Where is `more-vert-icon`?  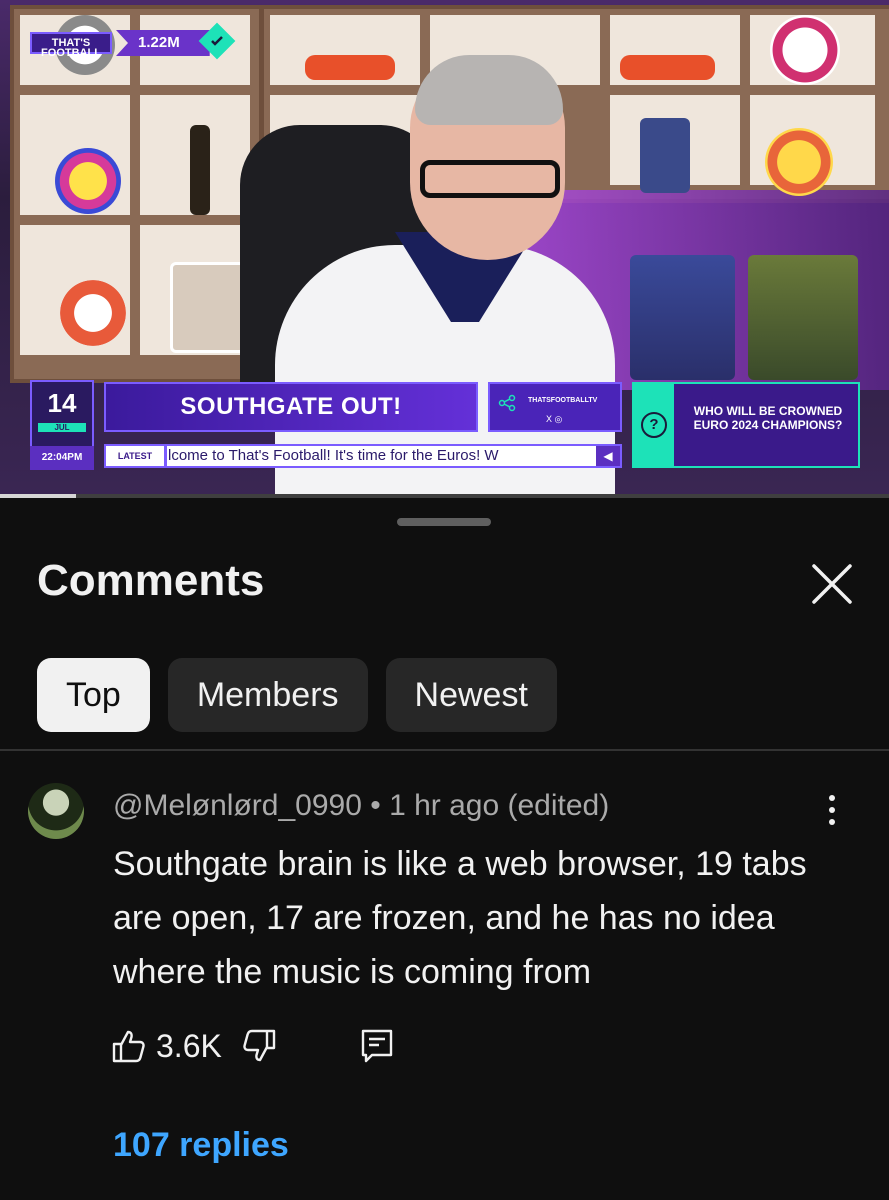
more-vert-icon is located at coordinates (832, 810).